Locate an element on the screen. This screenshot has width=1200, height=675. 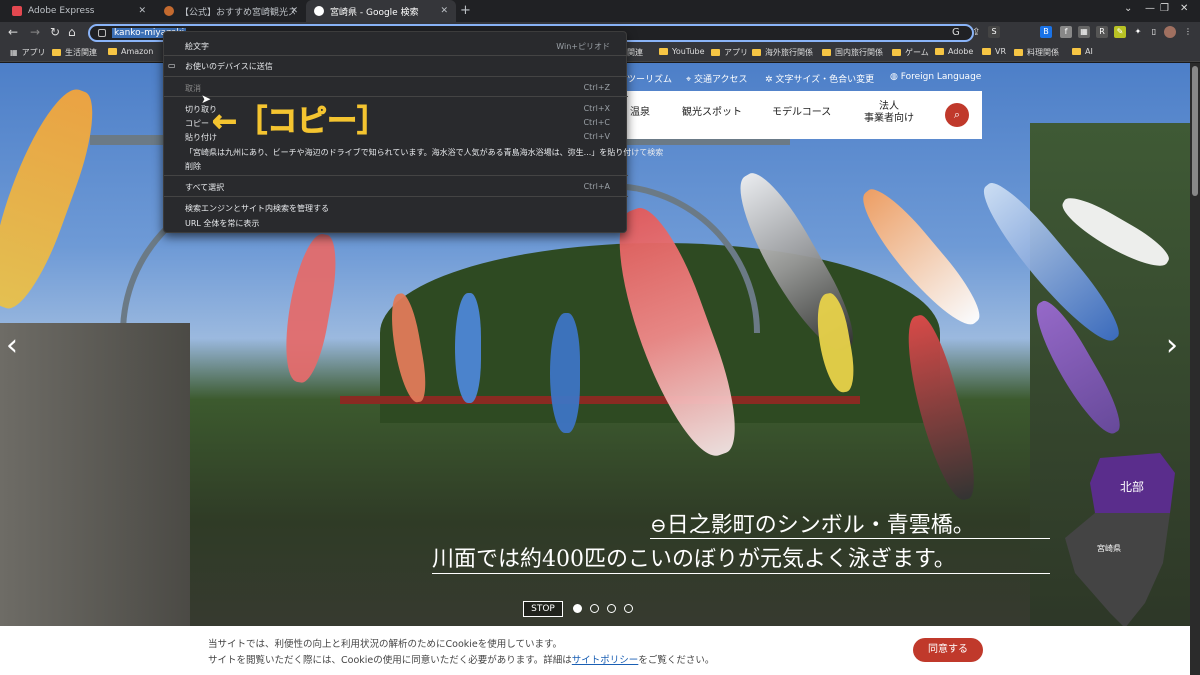
bookmark-folder: Adobe is located at coordinates (954, 51).